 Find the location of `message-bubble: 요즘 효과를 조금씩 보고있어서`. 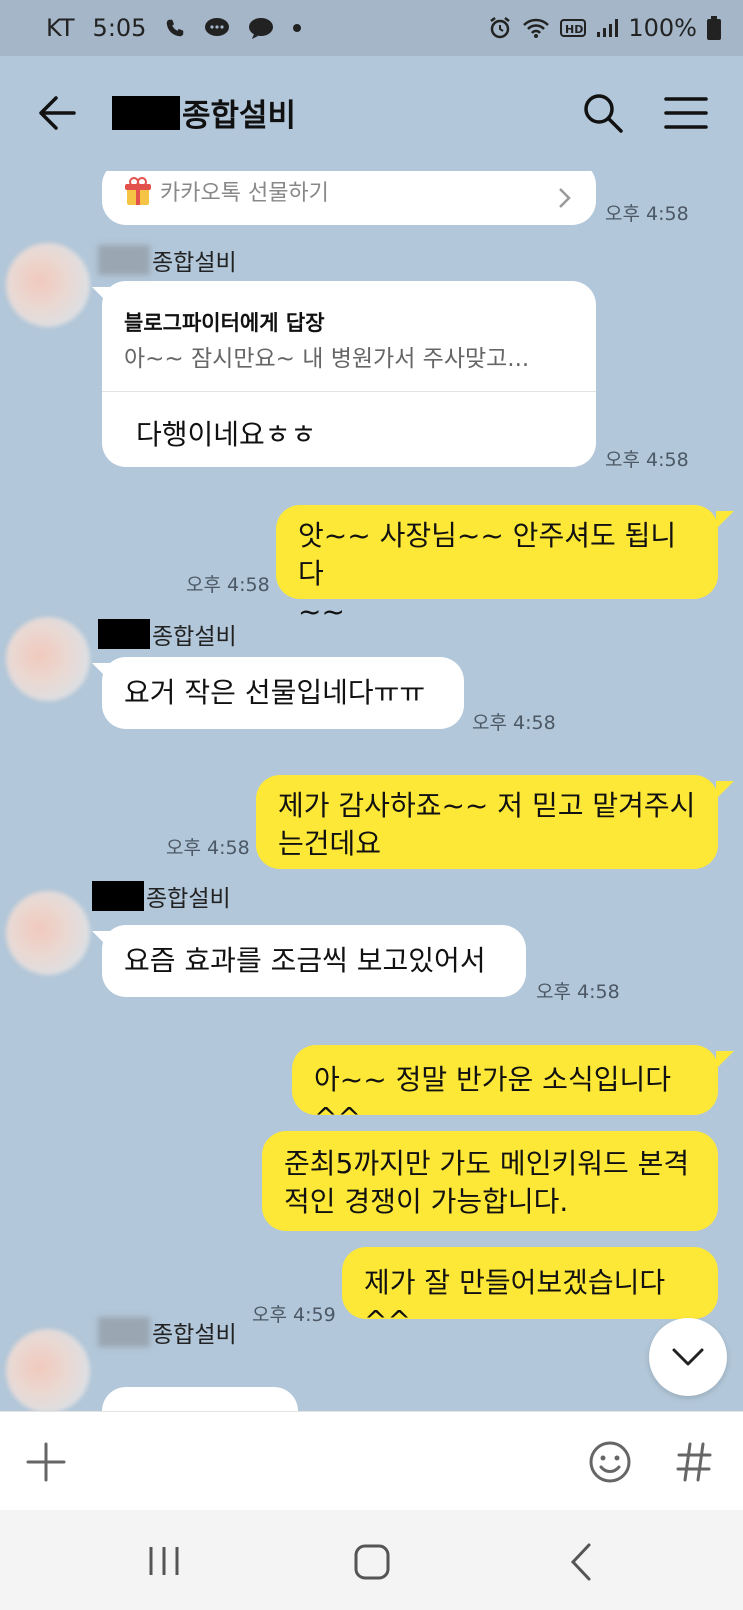

message-bubble: 요즘 효과를 조금씩 보고있어서 is located at coordinates (314, 961).